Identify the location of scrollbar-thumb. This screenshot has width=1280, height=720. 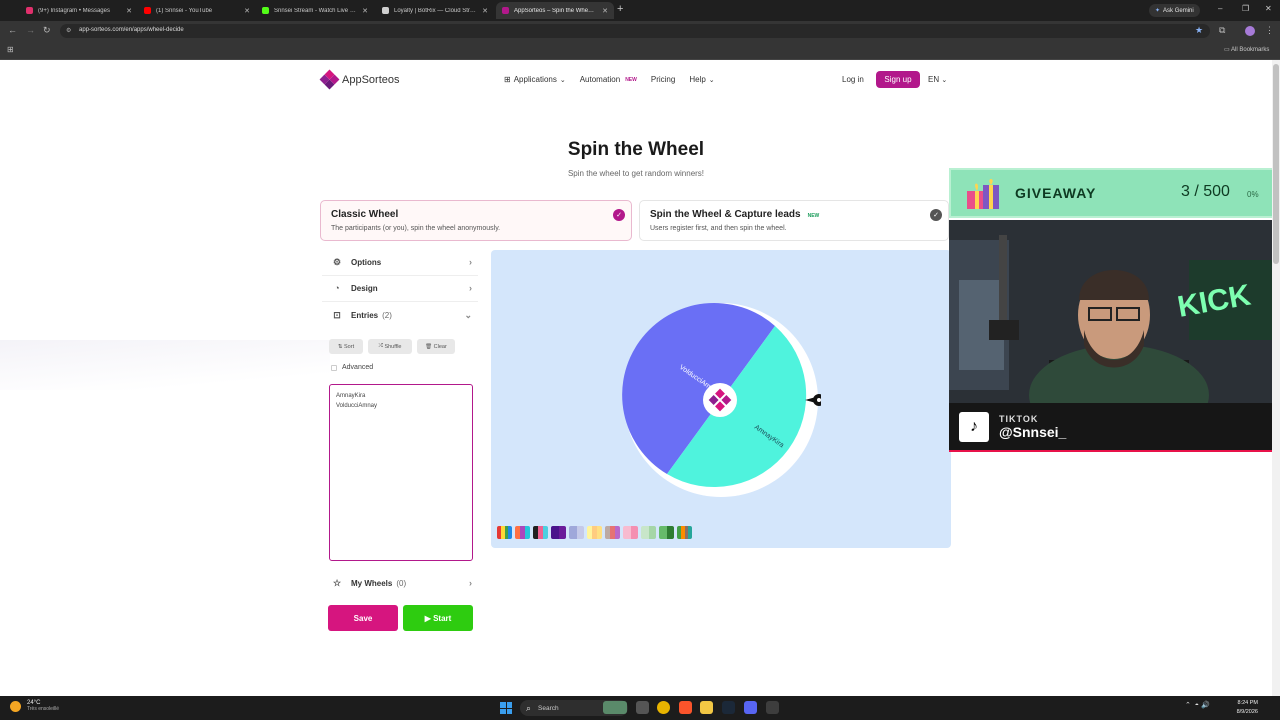
(1276, 164).